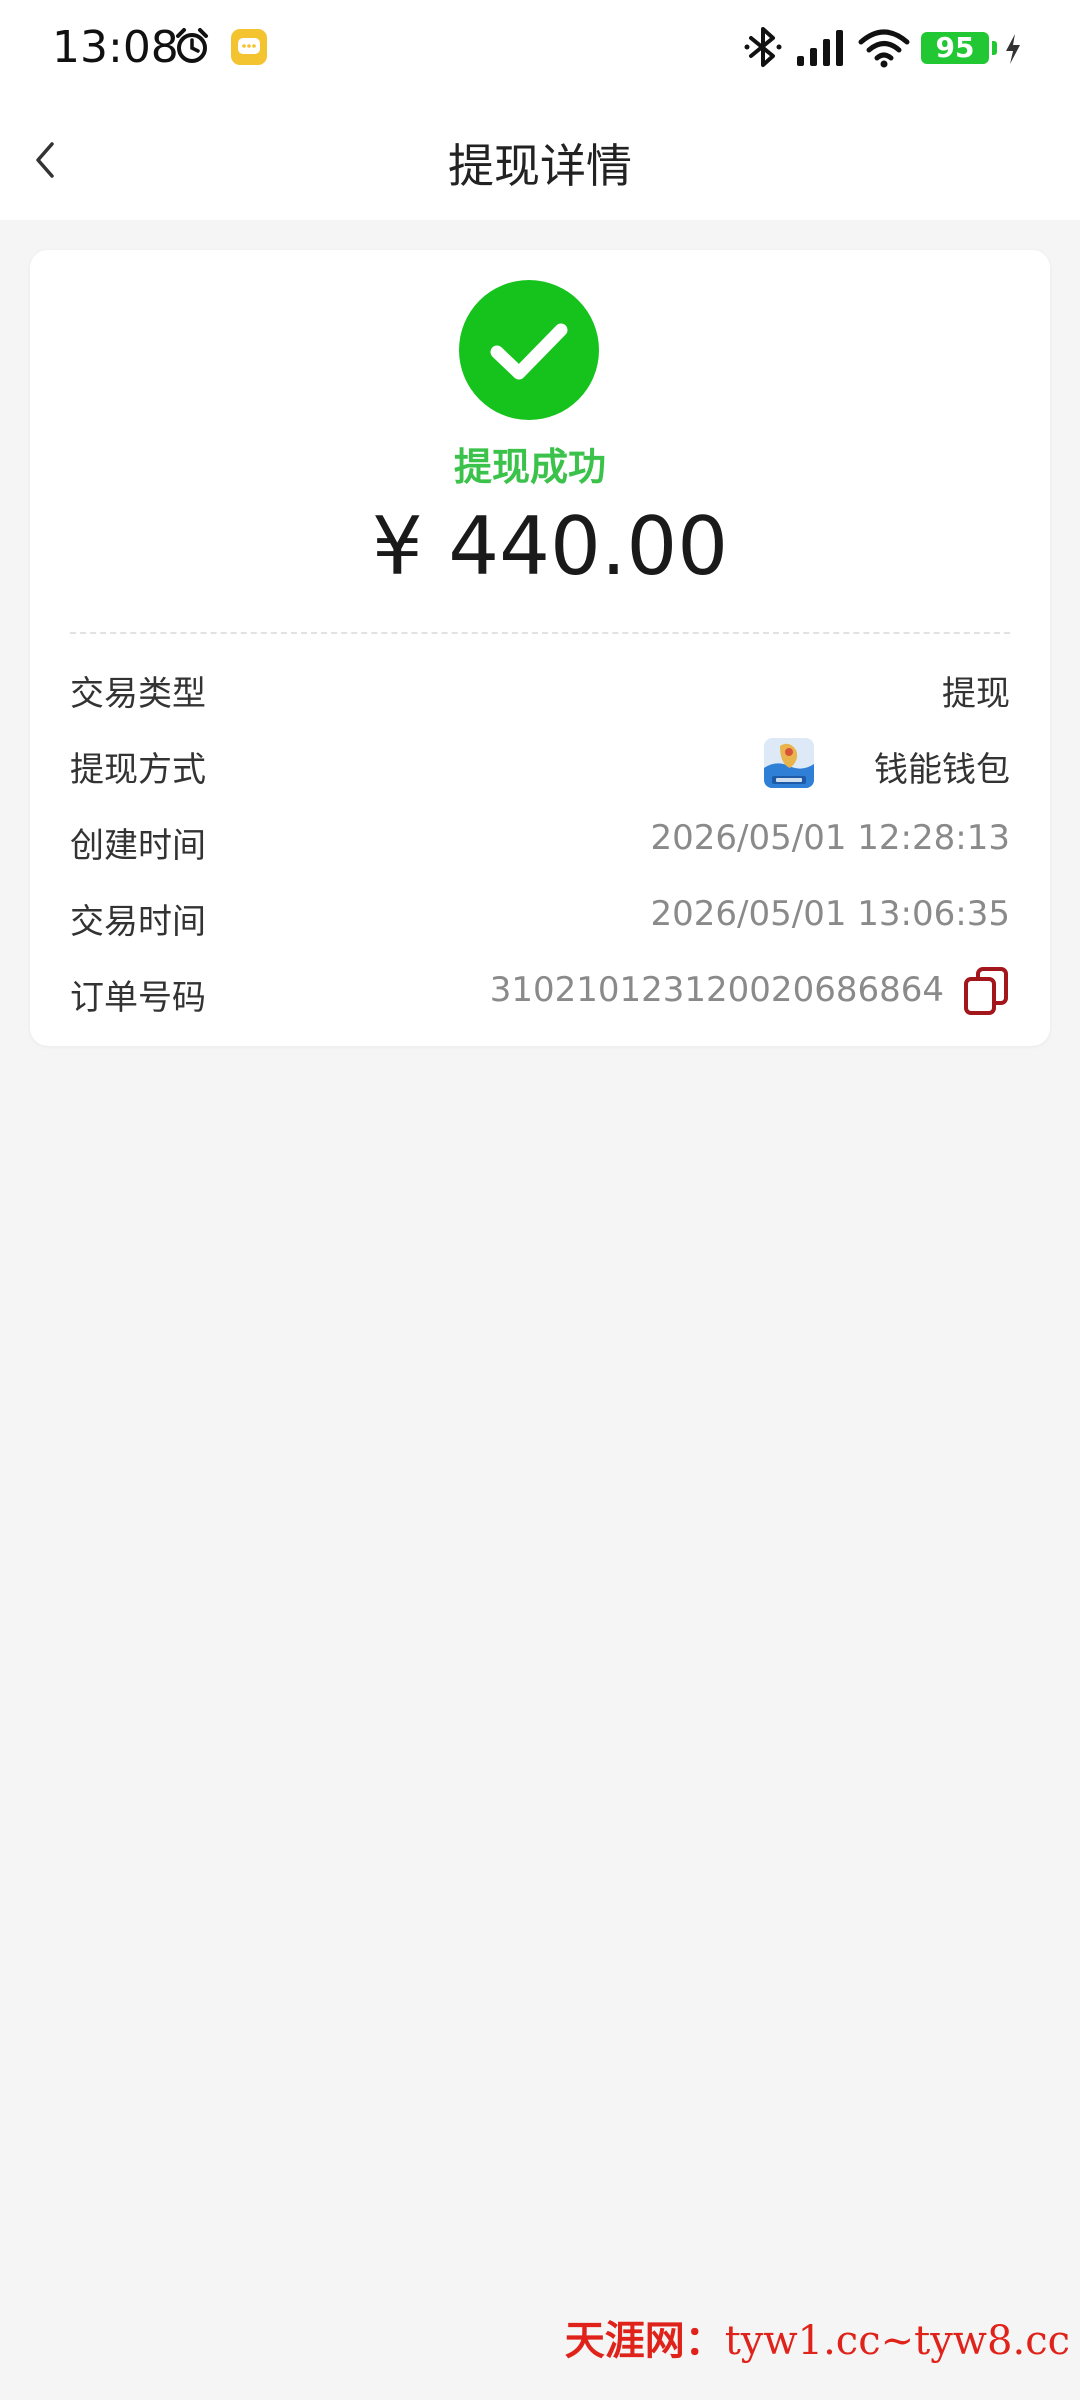  Describe the element at coordinates (830, 914) in the screenshot. I see `detail-value: 2026/05/01 13:06:35` at that location.